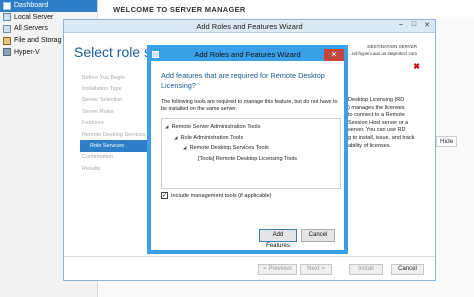  Describe the element at coordinates (164, 195) in the screenshot. I see `checkmark-icon: ✓` at that location.